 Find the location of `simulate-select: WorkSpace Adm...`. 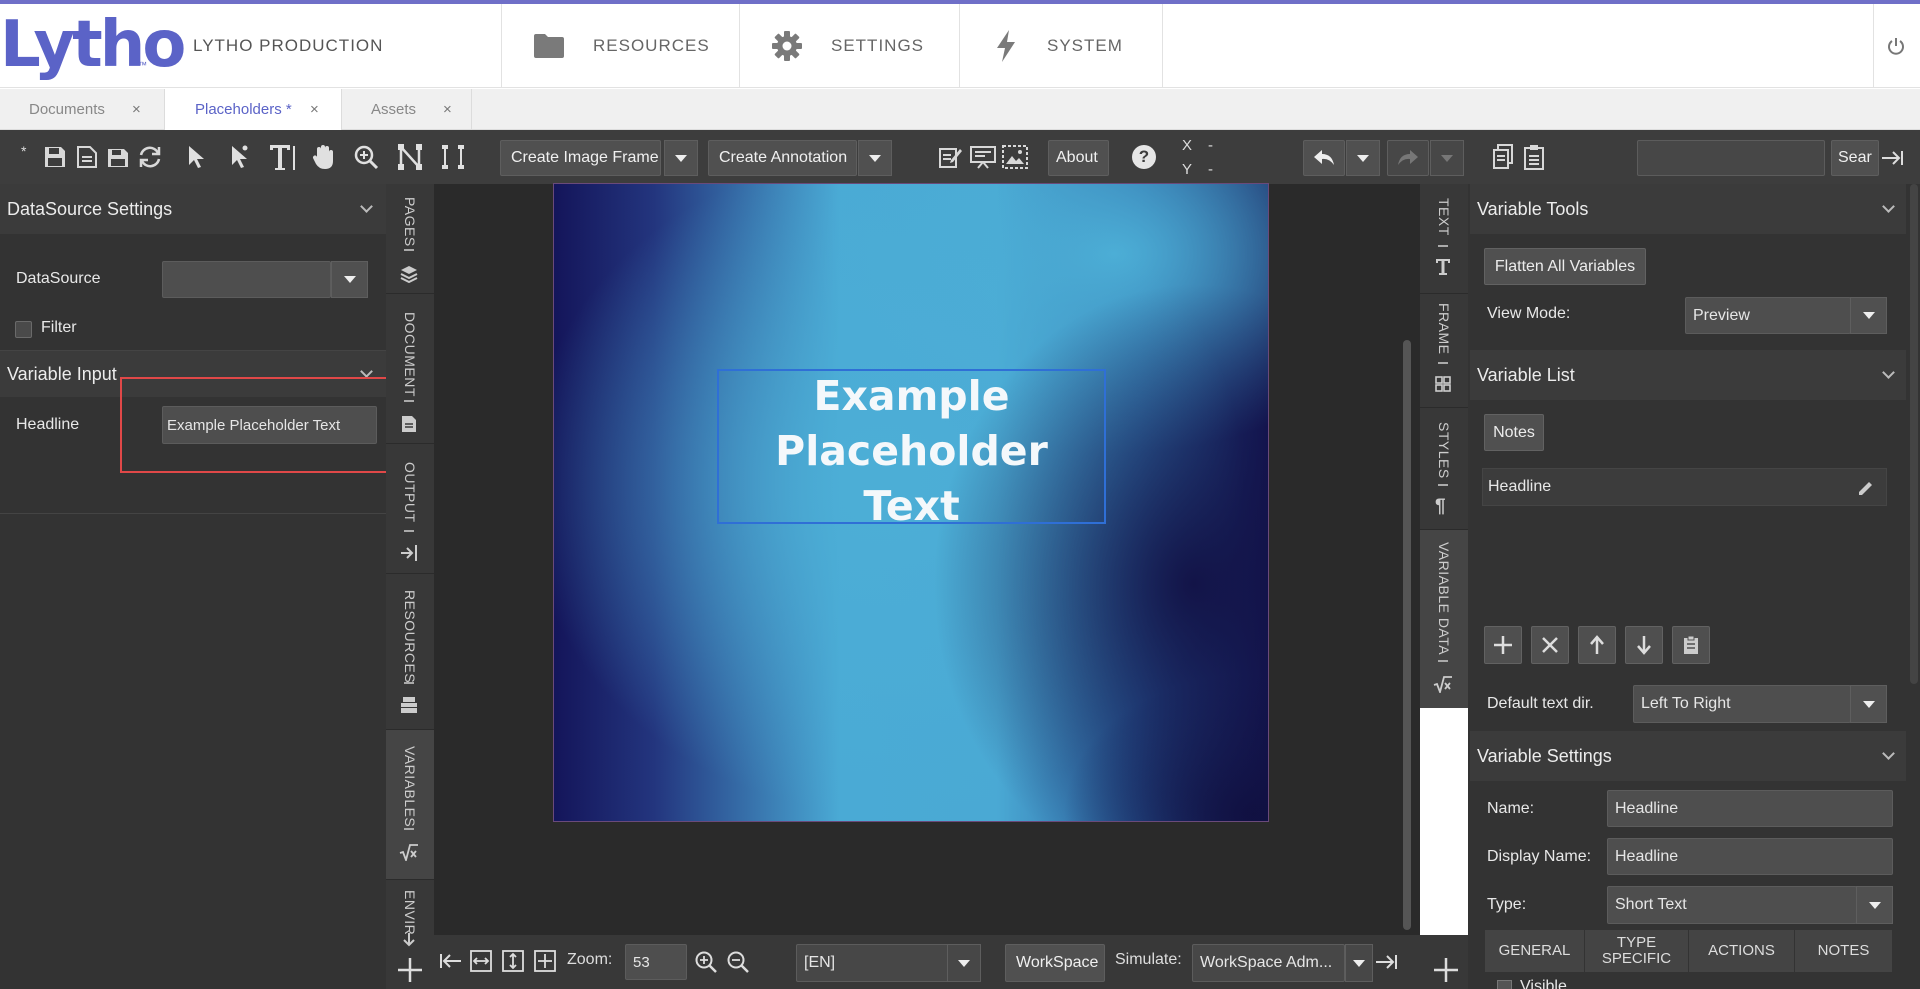

simulate-select: WorkSpace Adm... is located at coordinates (1268, 963).